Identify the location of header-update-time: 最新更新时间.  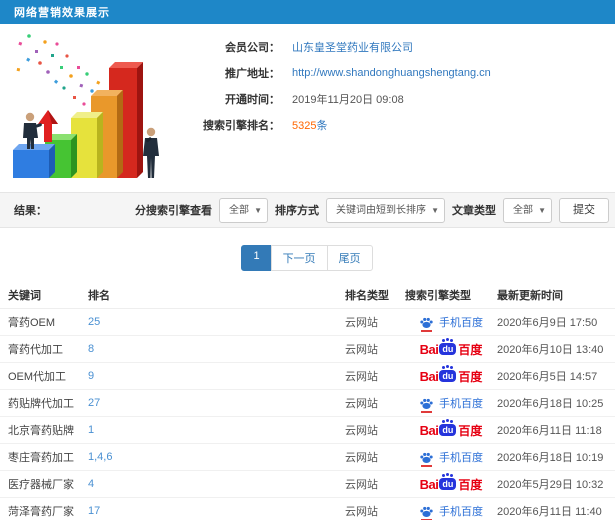
(530, 296).